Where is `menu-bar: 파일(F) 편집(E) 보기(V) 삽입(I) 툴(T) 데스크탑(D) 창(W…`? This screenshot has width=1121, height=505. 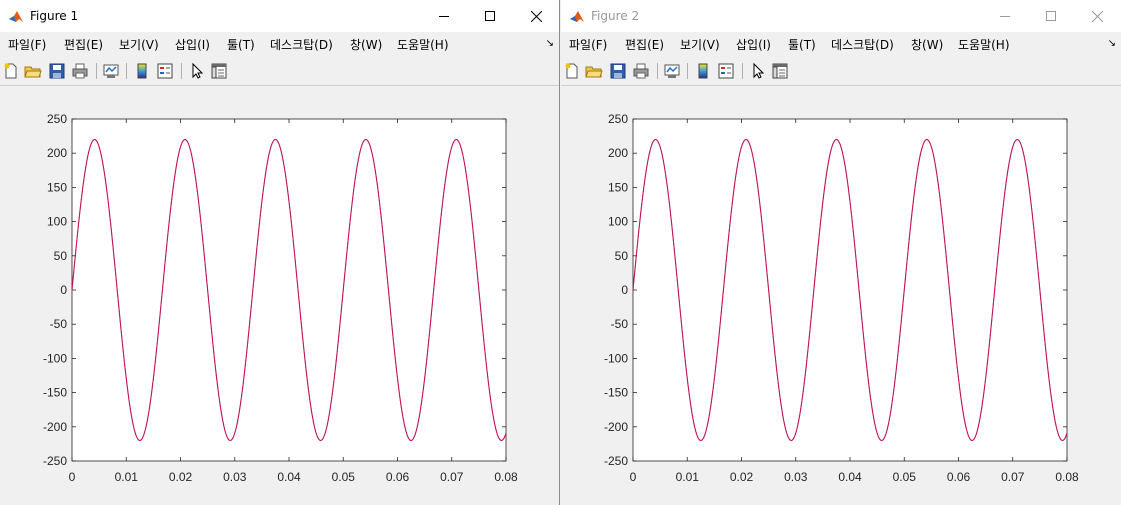 menu-bar: 파일(F) 편집(E) 보기(V) 삽입(I) 툴(T) 데스크탑(D) 창(W… is located at coordinates (841, 45).